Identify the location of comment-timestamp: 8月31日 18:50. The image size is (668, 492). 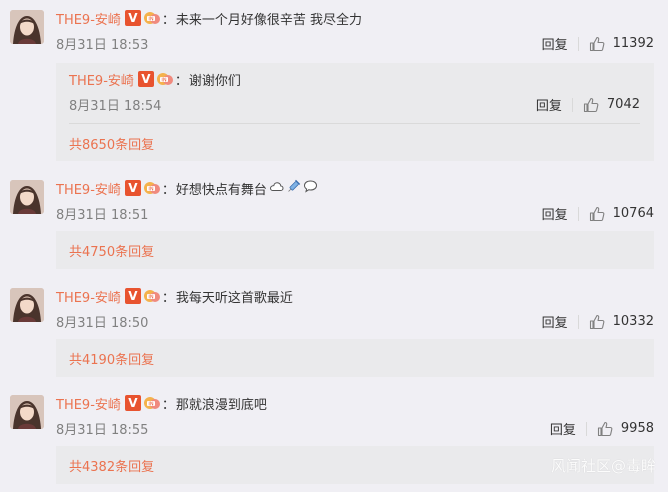
(102, 323).